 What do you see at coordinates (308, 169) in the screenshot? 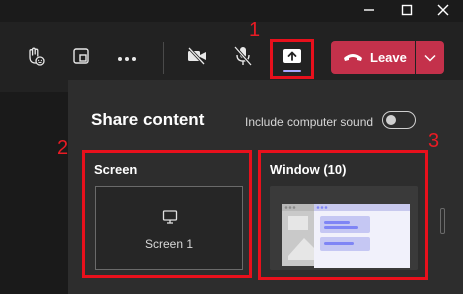
I see `window-section-title: Window (10)` at bounding box center [308, 169].